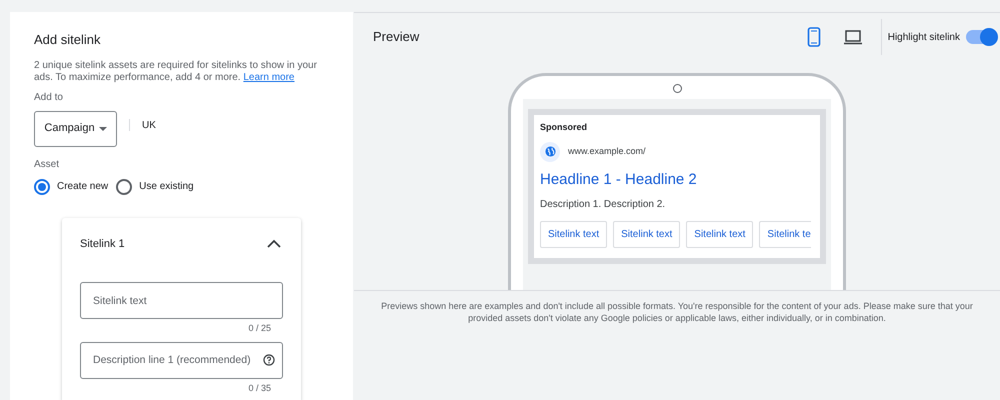 The width and height of the screenshot is (1000, 400). I want to click on sponsored-label: Sponsored, so click(564, 127).